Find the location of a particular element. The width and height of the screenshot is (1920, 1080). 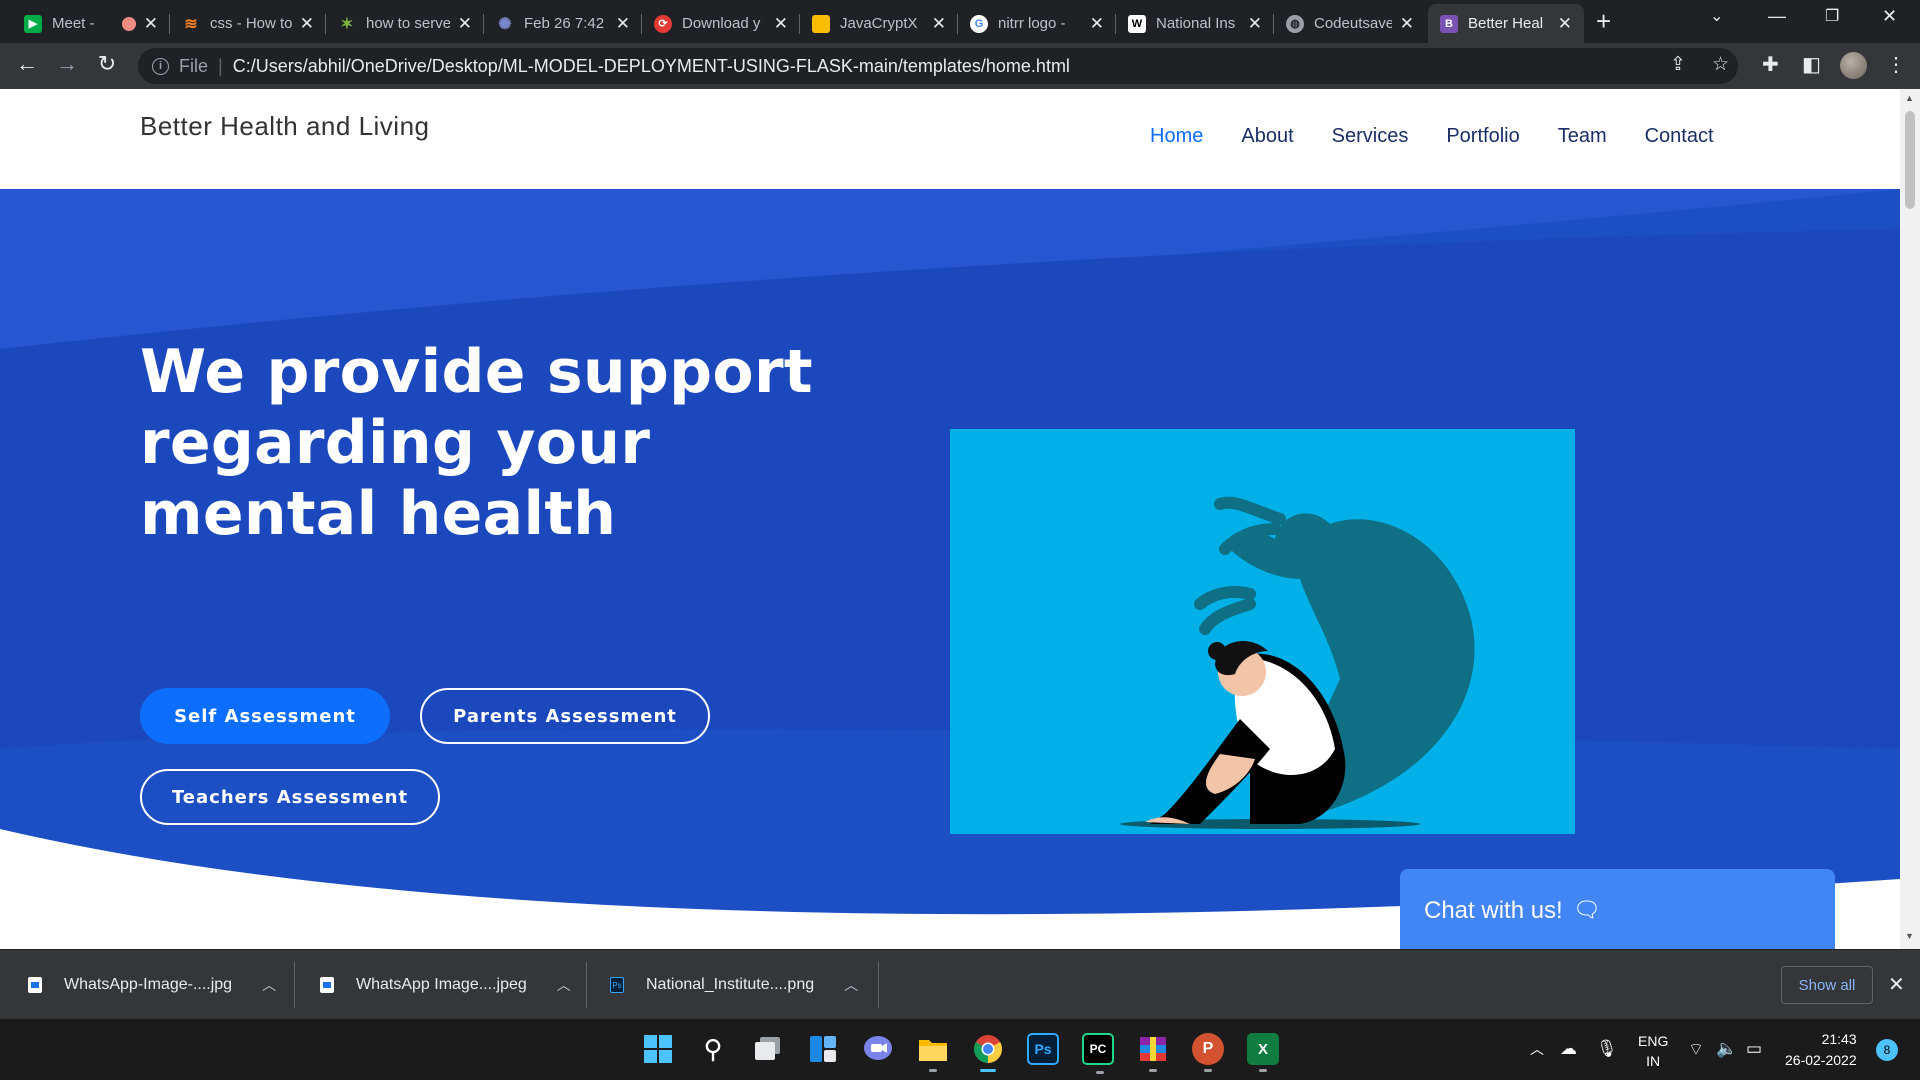

tab-how-to-serve: ✶ how to serve ✕ is located at coordinates (405, 23).